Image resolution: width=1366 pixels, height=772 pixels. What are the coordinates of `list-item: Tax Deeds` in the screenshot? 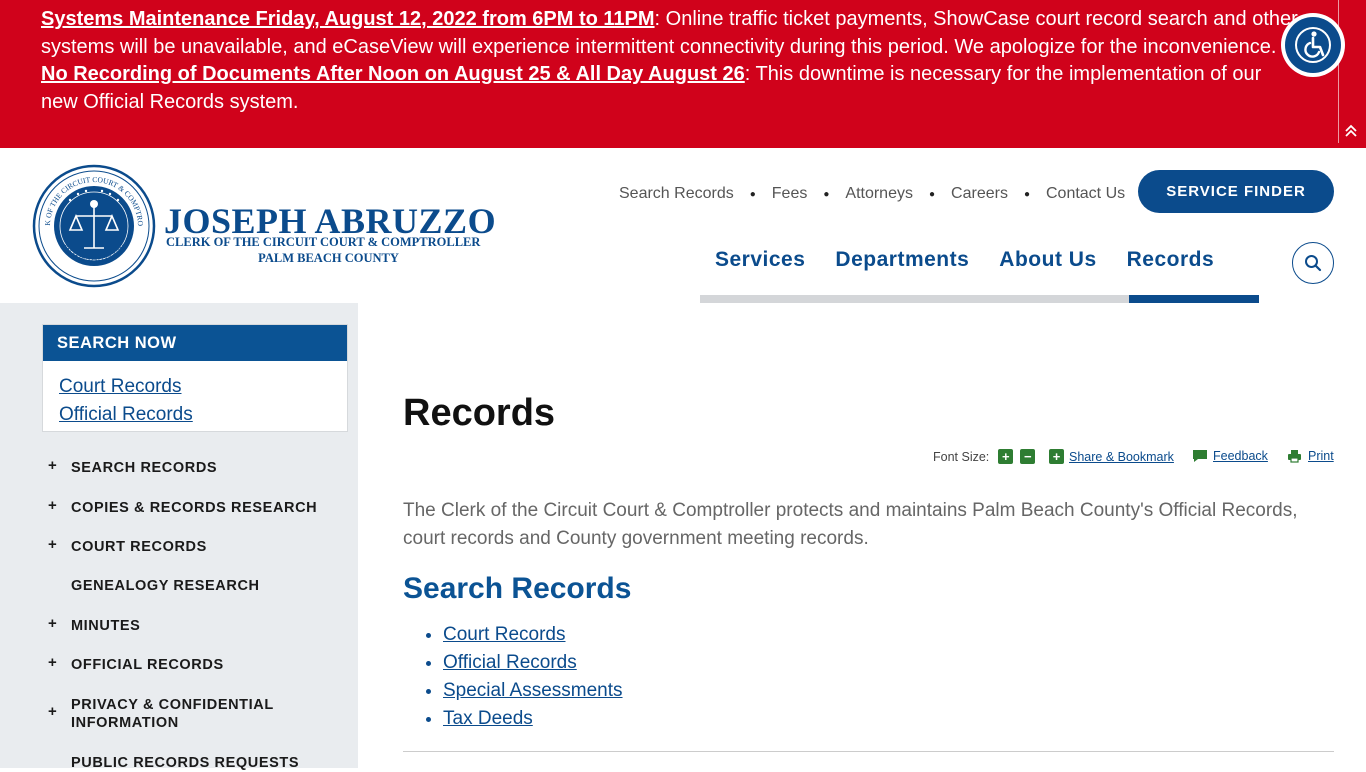 It's located at (533, 719).